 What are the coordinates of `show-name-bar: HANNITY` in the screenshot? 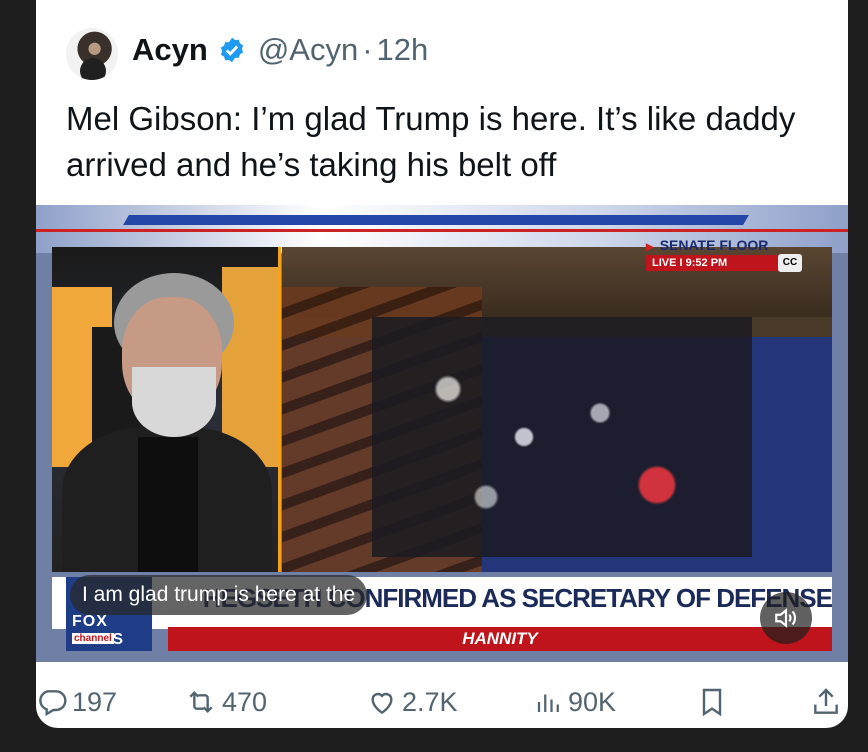 It's located at (500, 639).